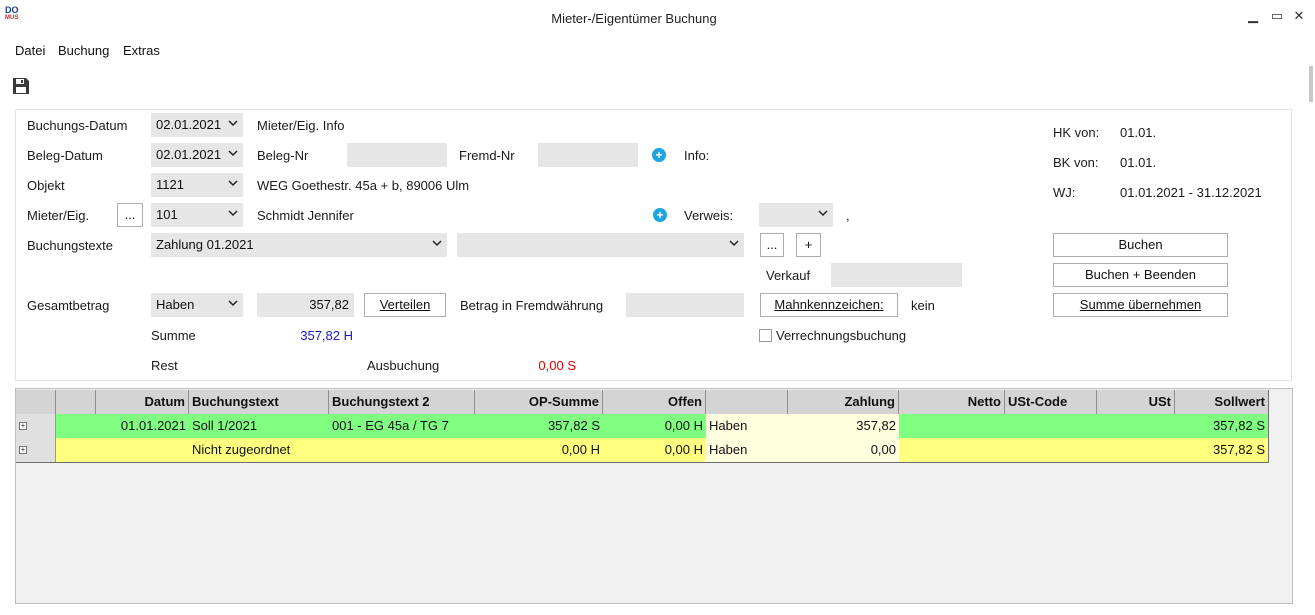 This screenshot has height=615, width=1315. Describe the element at coordinates (600, 245) in the screenshot. I see `buchungstext2-select` at that location.